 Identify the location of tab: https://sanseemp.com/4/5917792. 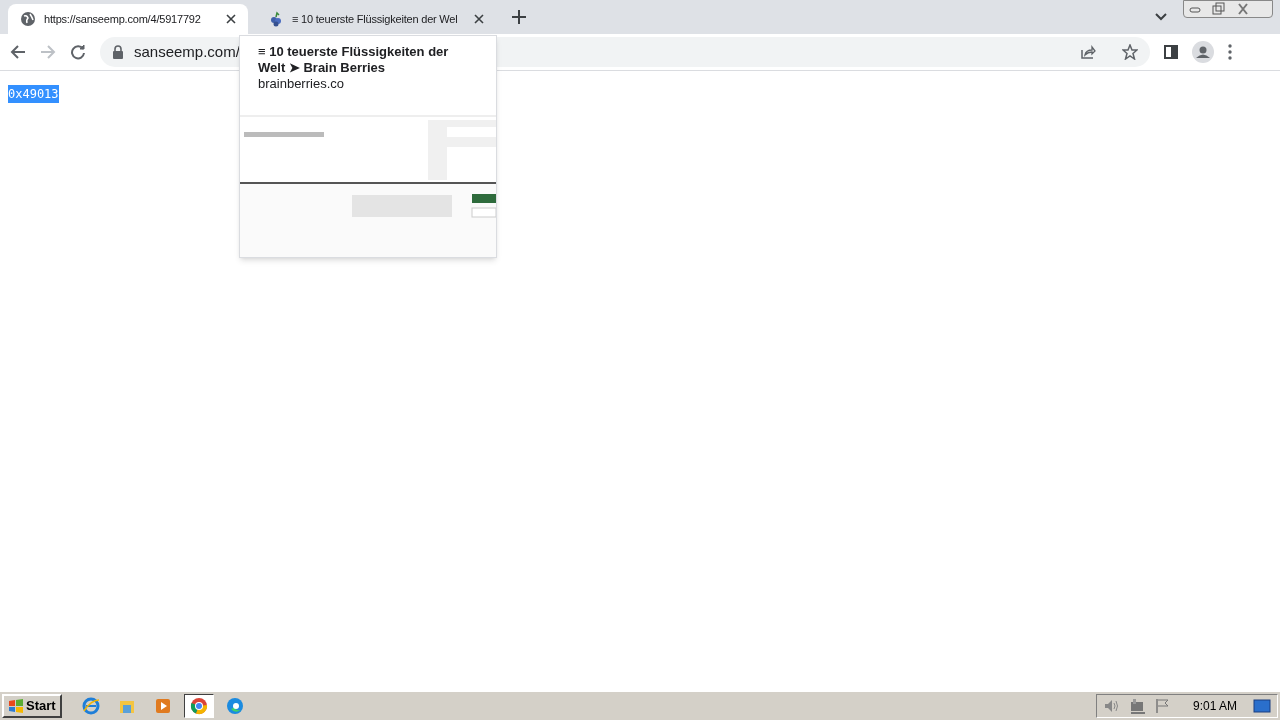
(128, 19).